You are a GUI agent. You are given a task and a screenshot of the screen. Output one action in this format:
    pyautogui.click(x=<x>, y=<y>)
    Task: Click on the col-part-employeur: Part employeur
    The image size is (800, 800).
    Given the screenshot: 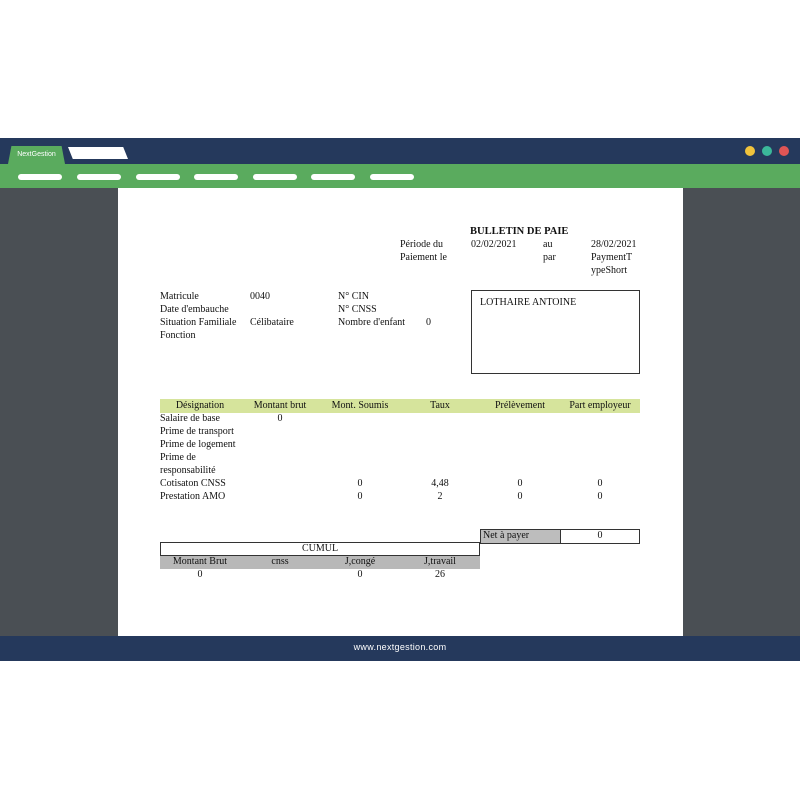 What is the action you would take?
    pyautogui.click(x=600, y=405)
    